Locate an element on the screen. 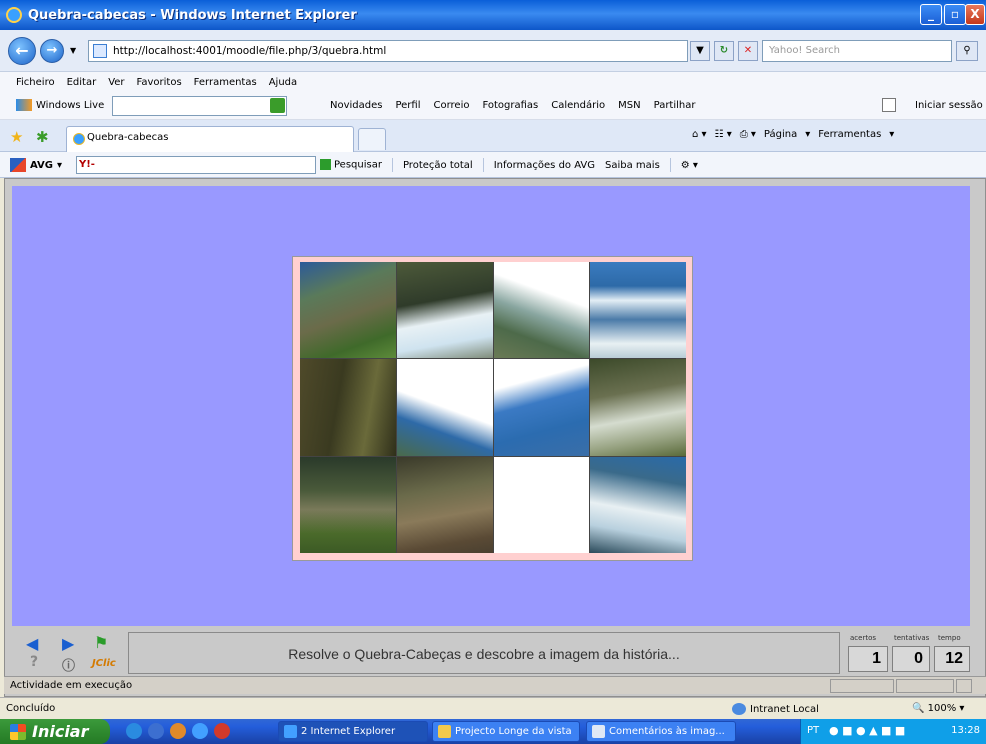 The image size is (986, 744). ie-icon is located at coordinates (290, 731).